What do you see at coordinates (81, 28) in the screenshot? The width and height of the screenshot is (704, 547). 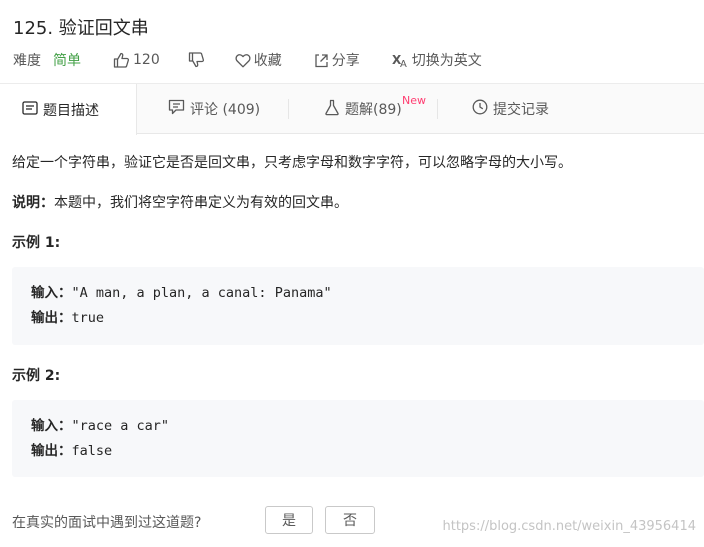 I see `problem-title: 125. 验证回文串` at bounding box center [81, 28].